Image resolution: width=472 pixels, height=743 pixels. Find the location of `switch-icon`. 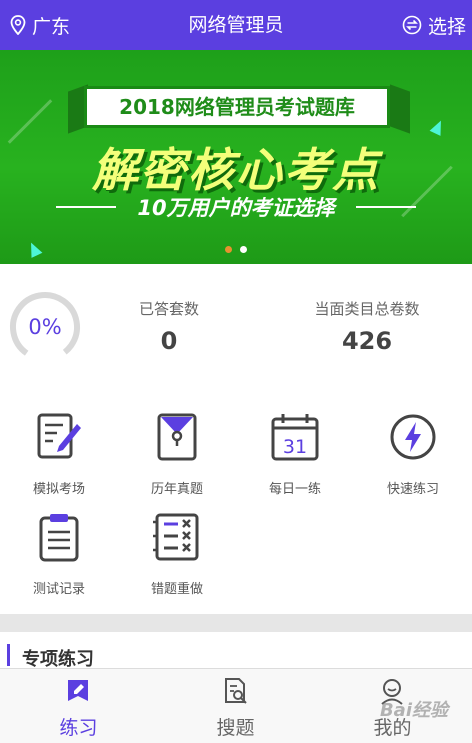

switch-icon is located at coordinates (412, 25).